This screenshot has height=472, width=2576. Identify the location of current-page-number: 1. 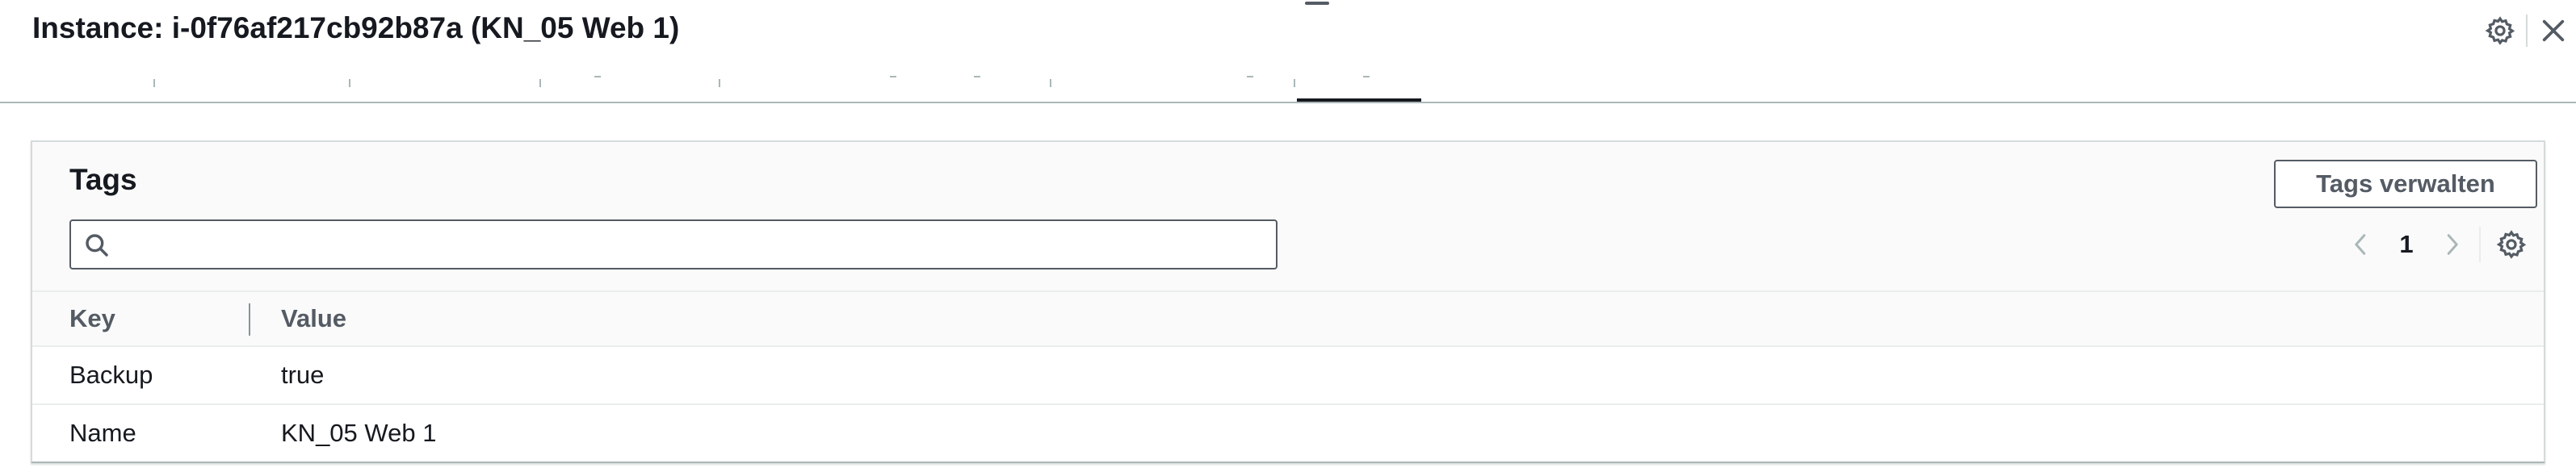
(2406, 244).